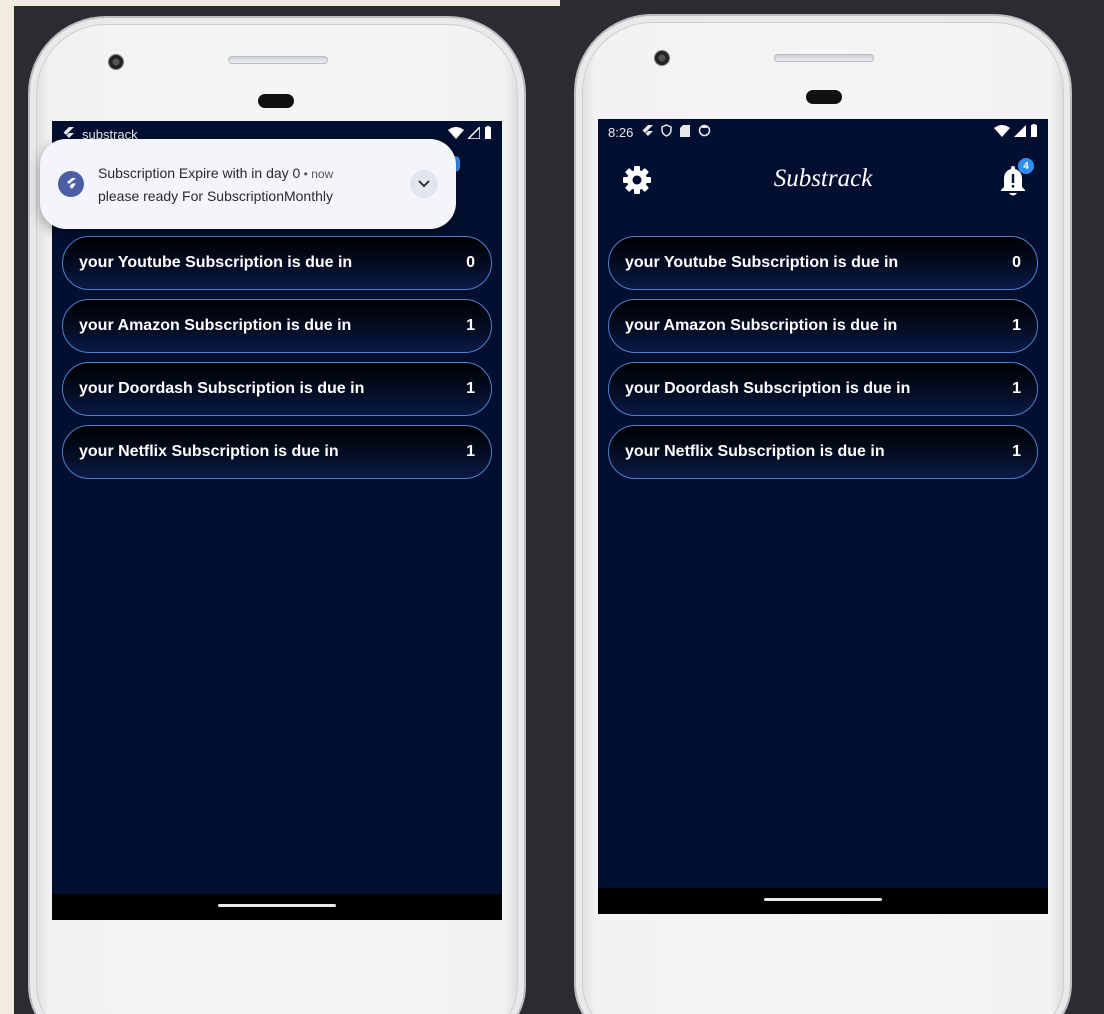 The width and height of the screenshot is (1104, 1014). I want to click on sd-card-icon, so click(685, 132).